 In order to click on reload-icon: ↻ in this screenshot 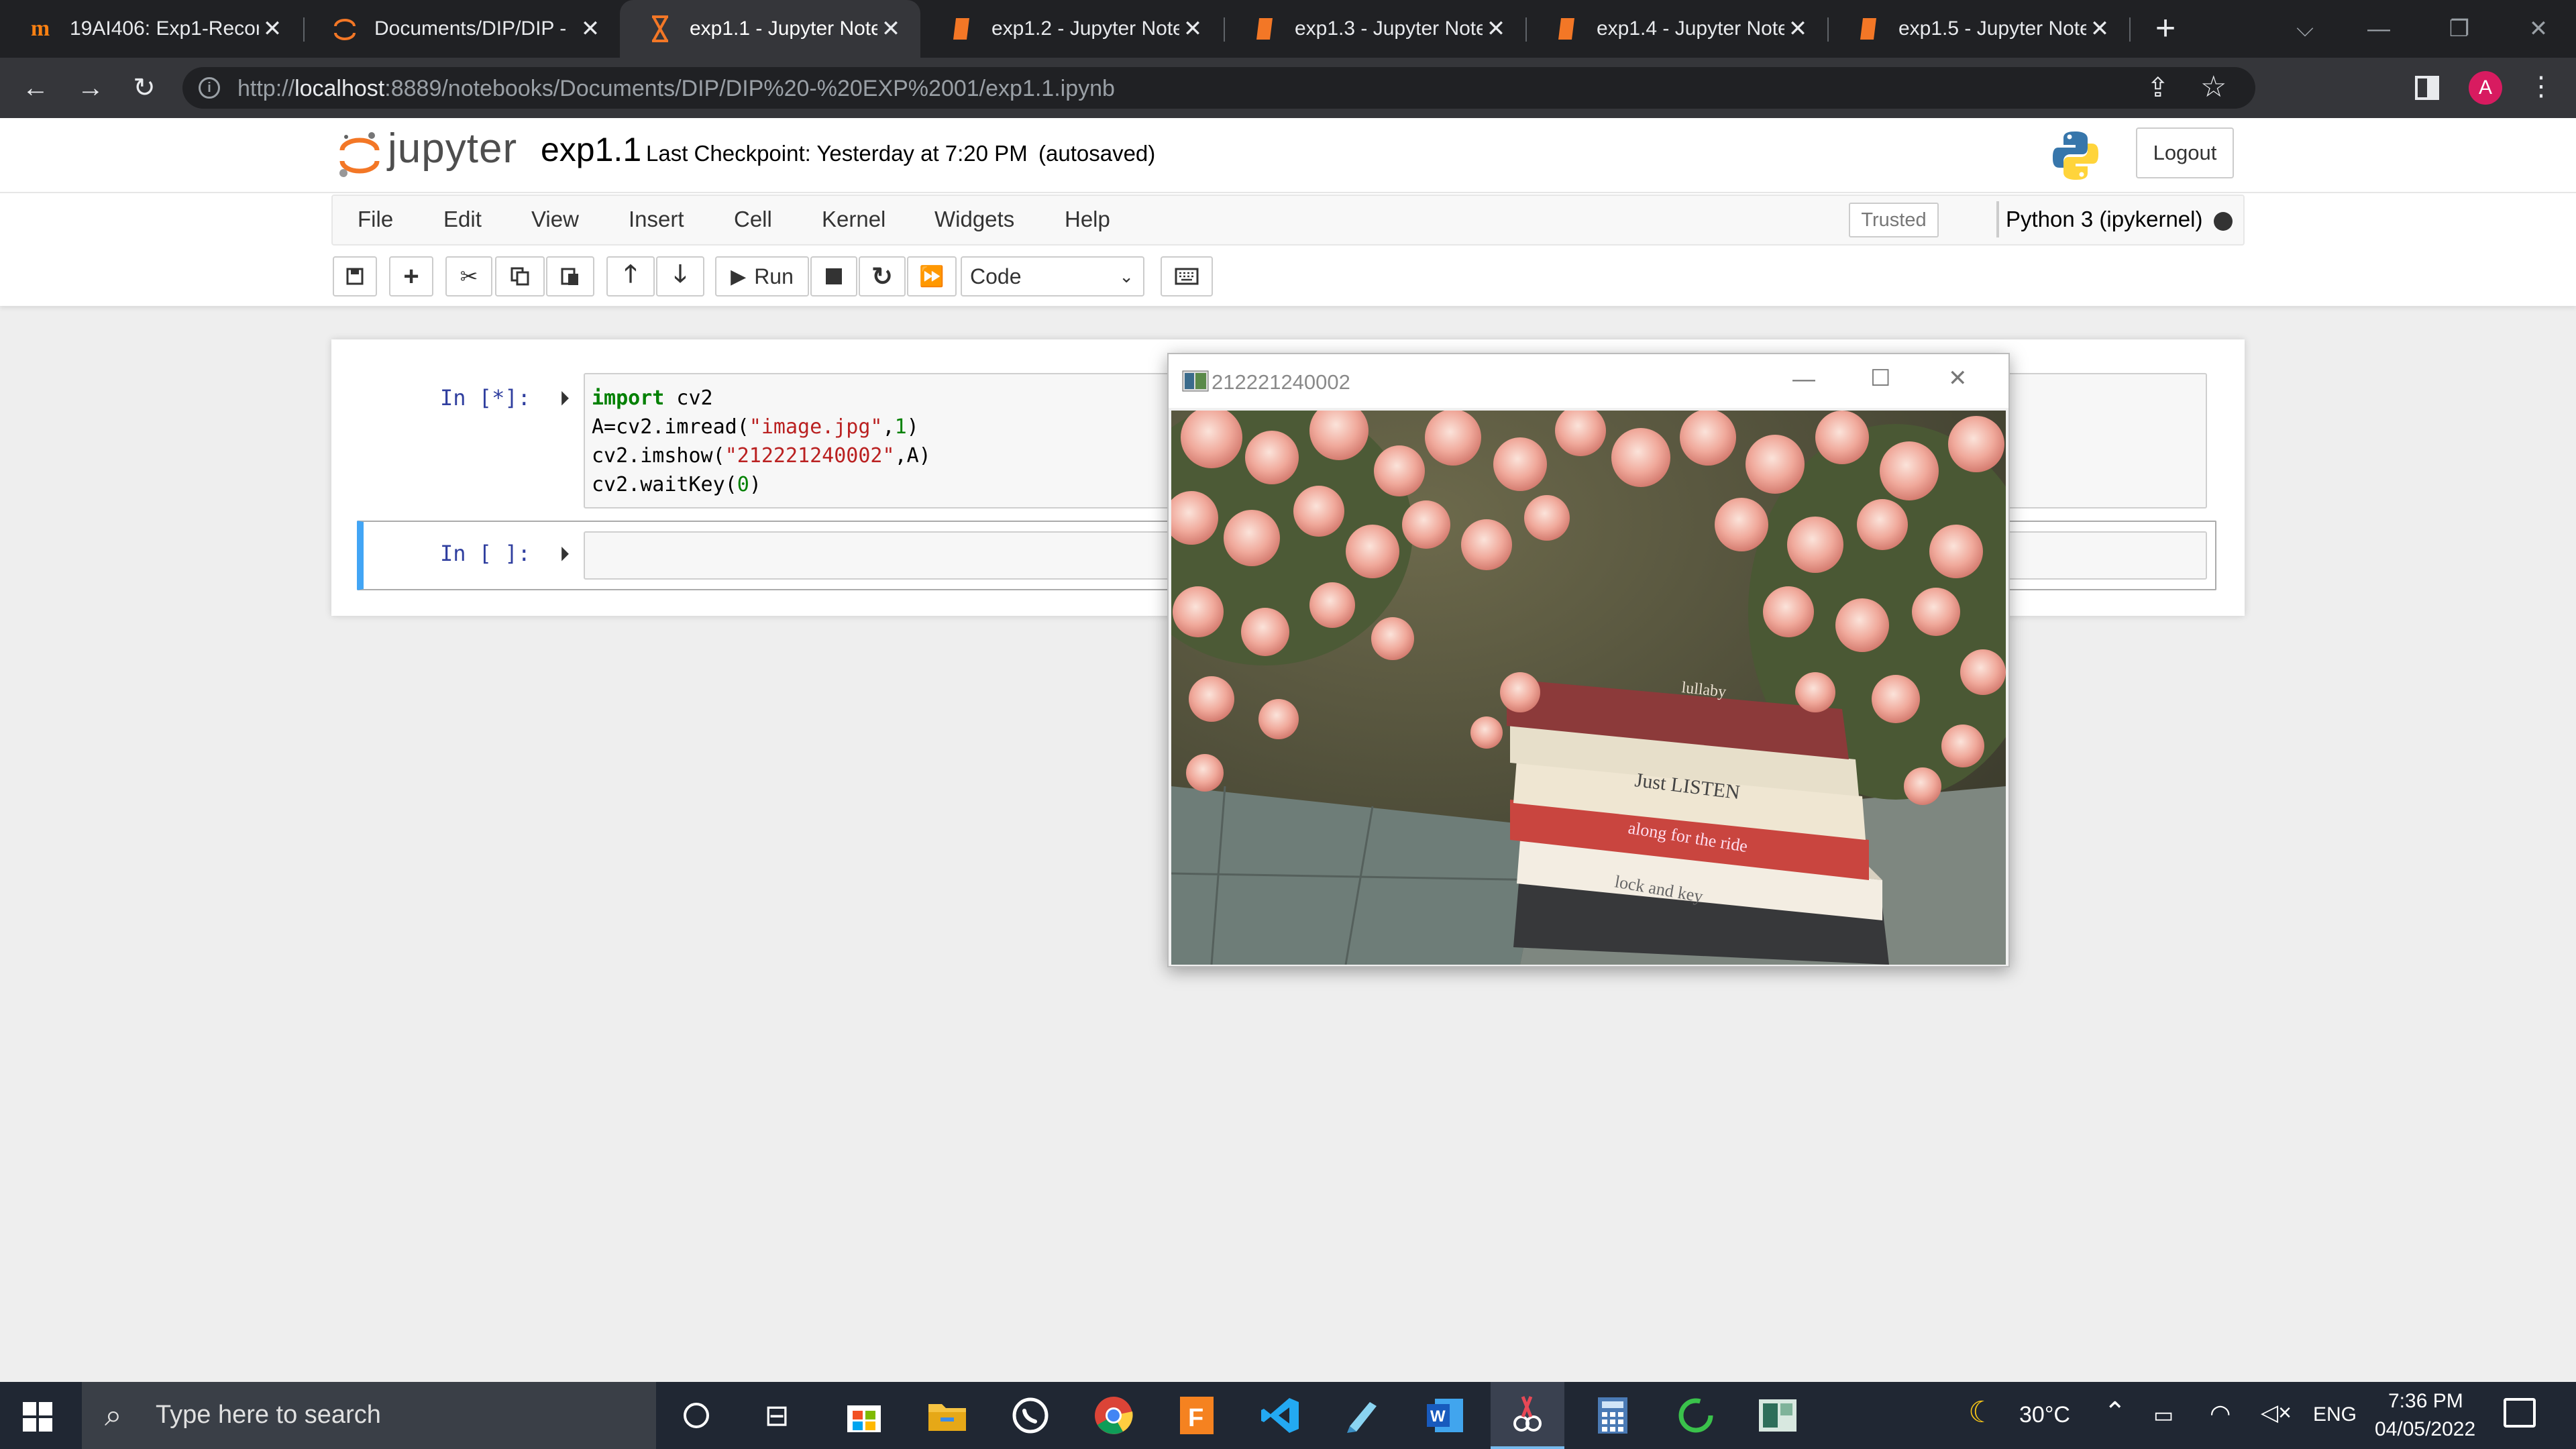, I will do `click(144, 88)`.